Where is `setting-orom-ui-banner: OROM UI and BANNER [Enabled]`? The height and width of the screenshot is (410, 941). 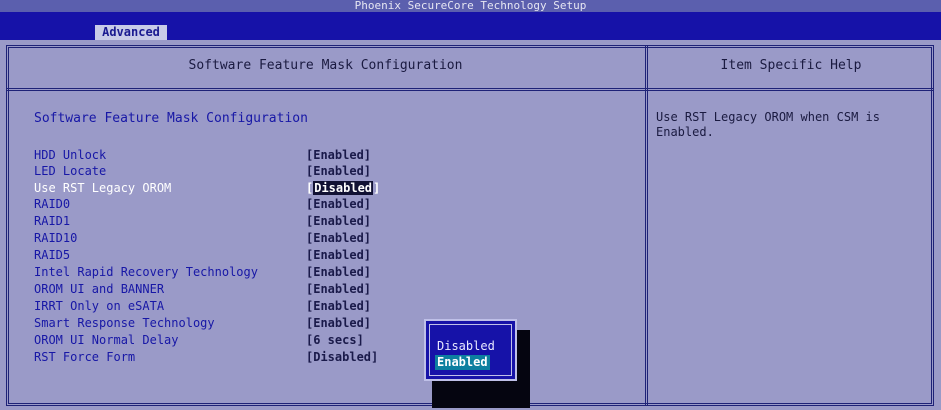
setting-orom-ui-banner: OROM UI and BANNER [Enabled] is located at coordinates (214, 289).